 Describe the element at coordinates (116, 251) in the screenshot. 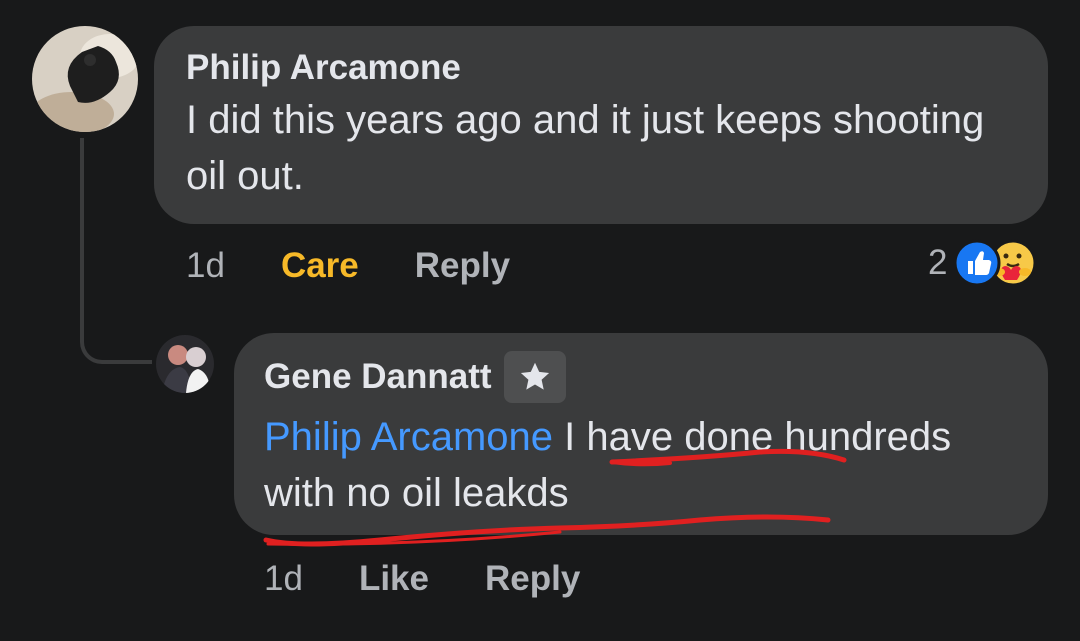

I see `thread-connector-line` at that location.